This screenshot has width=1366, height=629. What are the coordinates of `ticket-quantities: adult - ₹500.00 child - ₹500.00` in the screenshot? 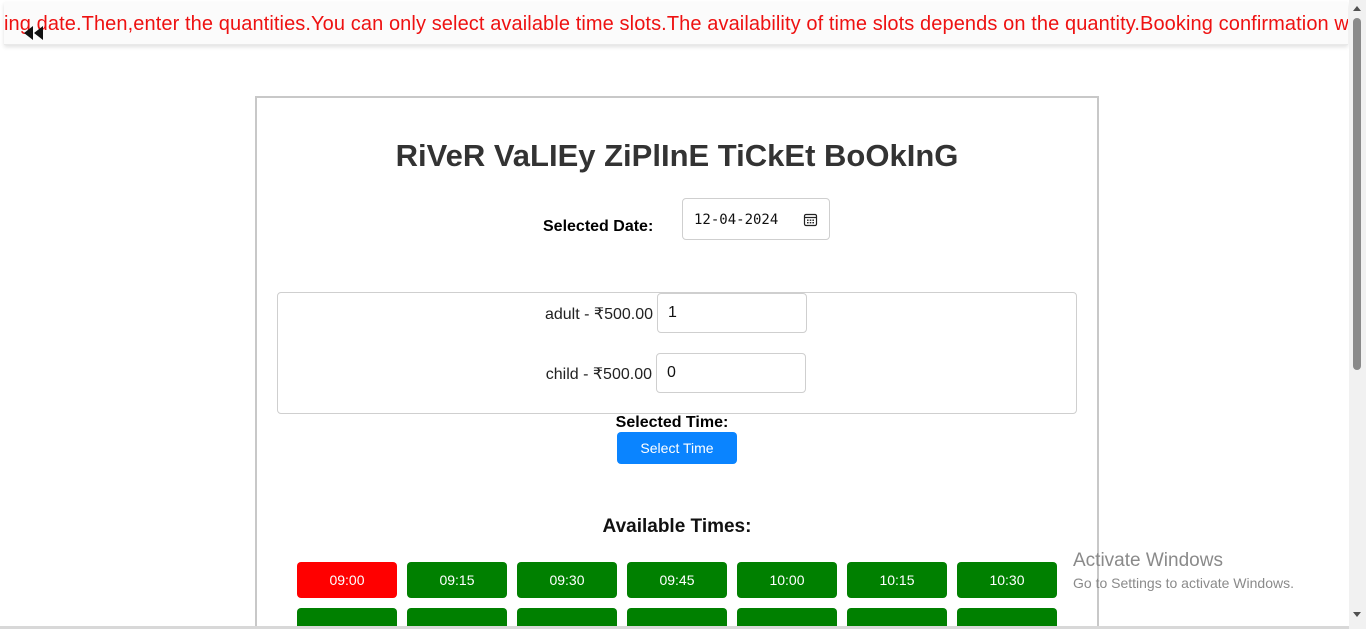 It's located at (677, 353).